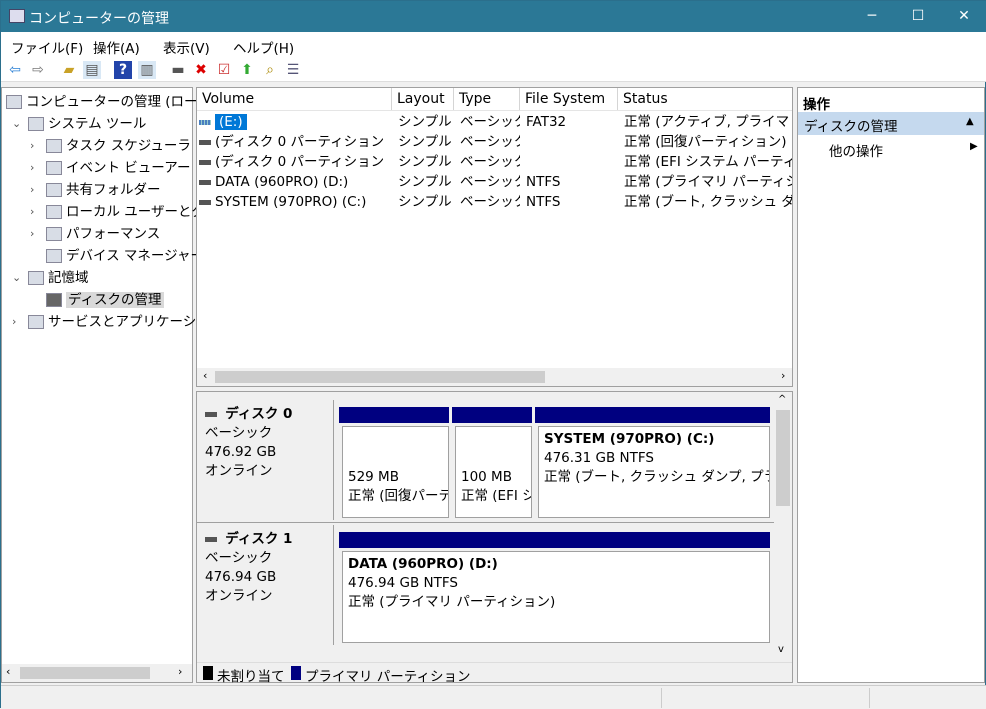  Describe the element at coordinates (118, 168) in the screenshot. I see `tree-item: イベント ビューアー` at that location.